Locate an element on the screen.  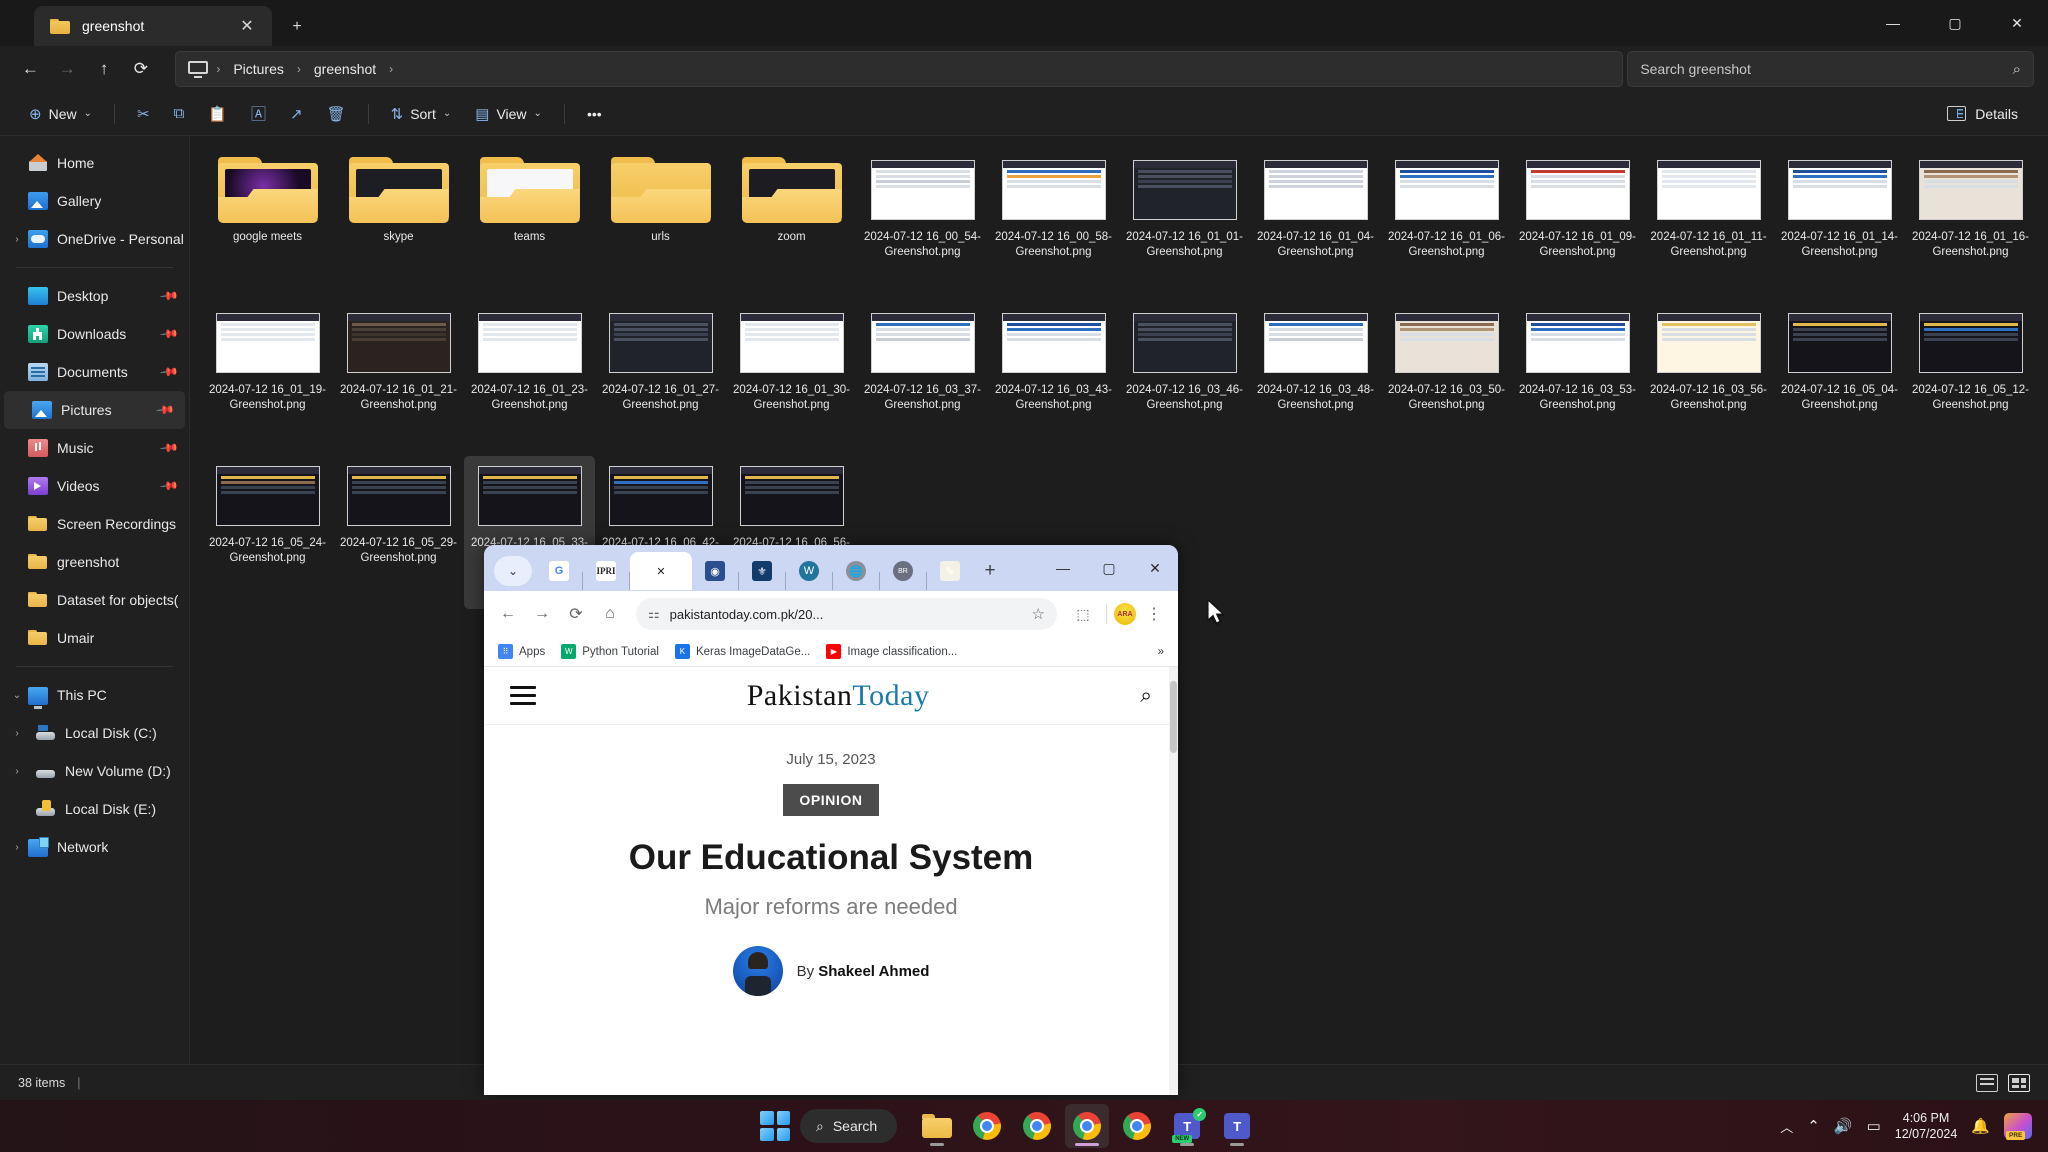
file-item: 2024-07-12 16_05_12-Greenshot.png is located at coordinates (1970, 379).